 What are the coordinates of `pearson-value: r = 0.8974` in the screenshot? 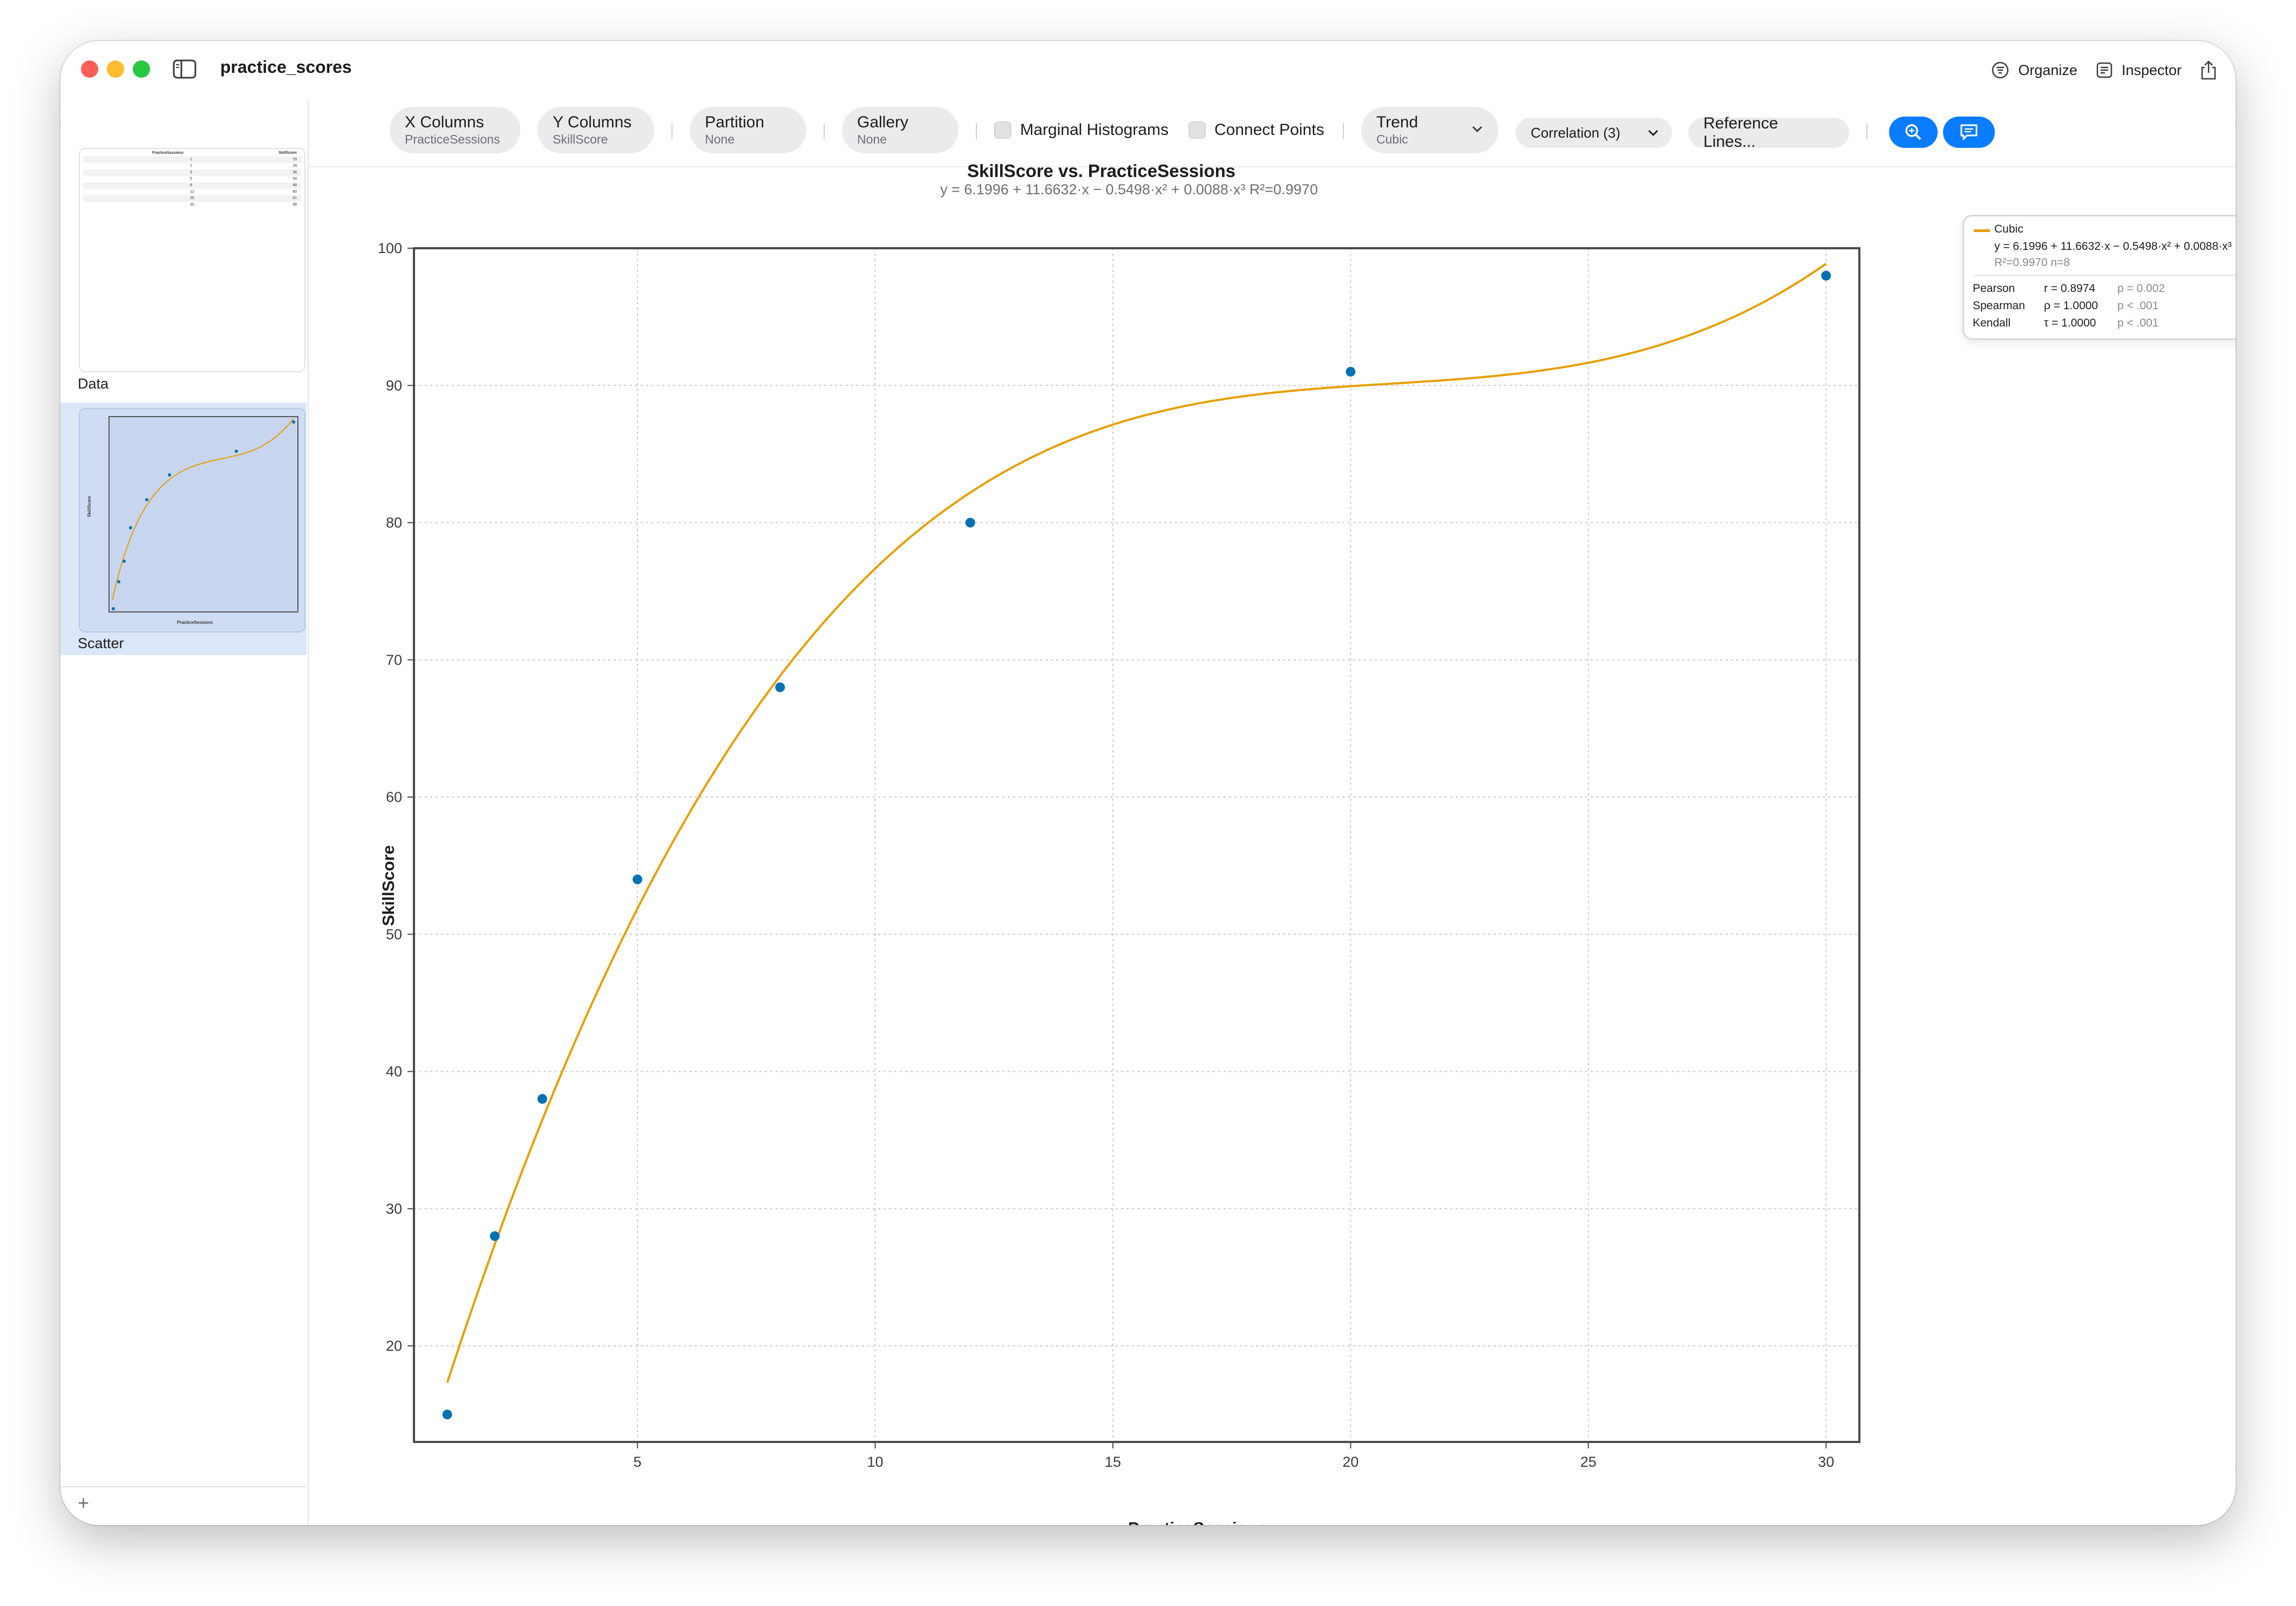 It's located at (2070, 288).